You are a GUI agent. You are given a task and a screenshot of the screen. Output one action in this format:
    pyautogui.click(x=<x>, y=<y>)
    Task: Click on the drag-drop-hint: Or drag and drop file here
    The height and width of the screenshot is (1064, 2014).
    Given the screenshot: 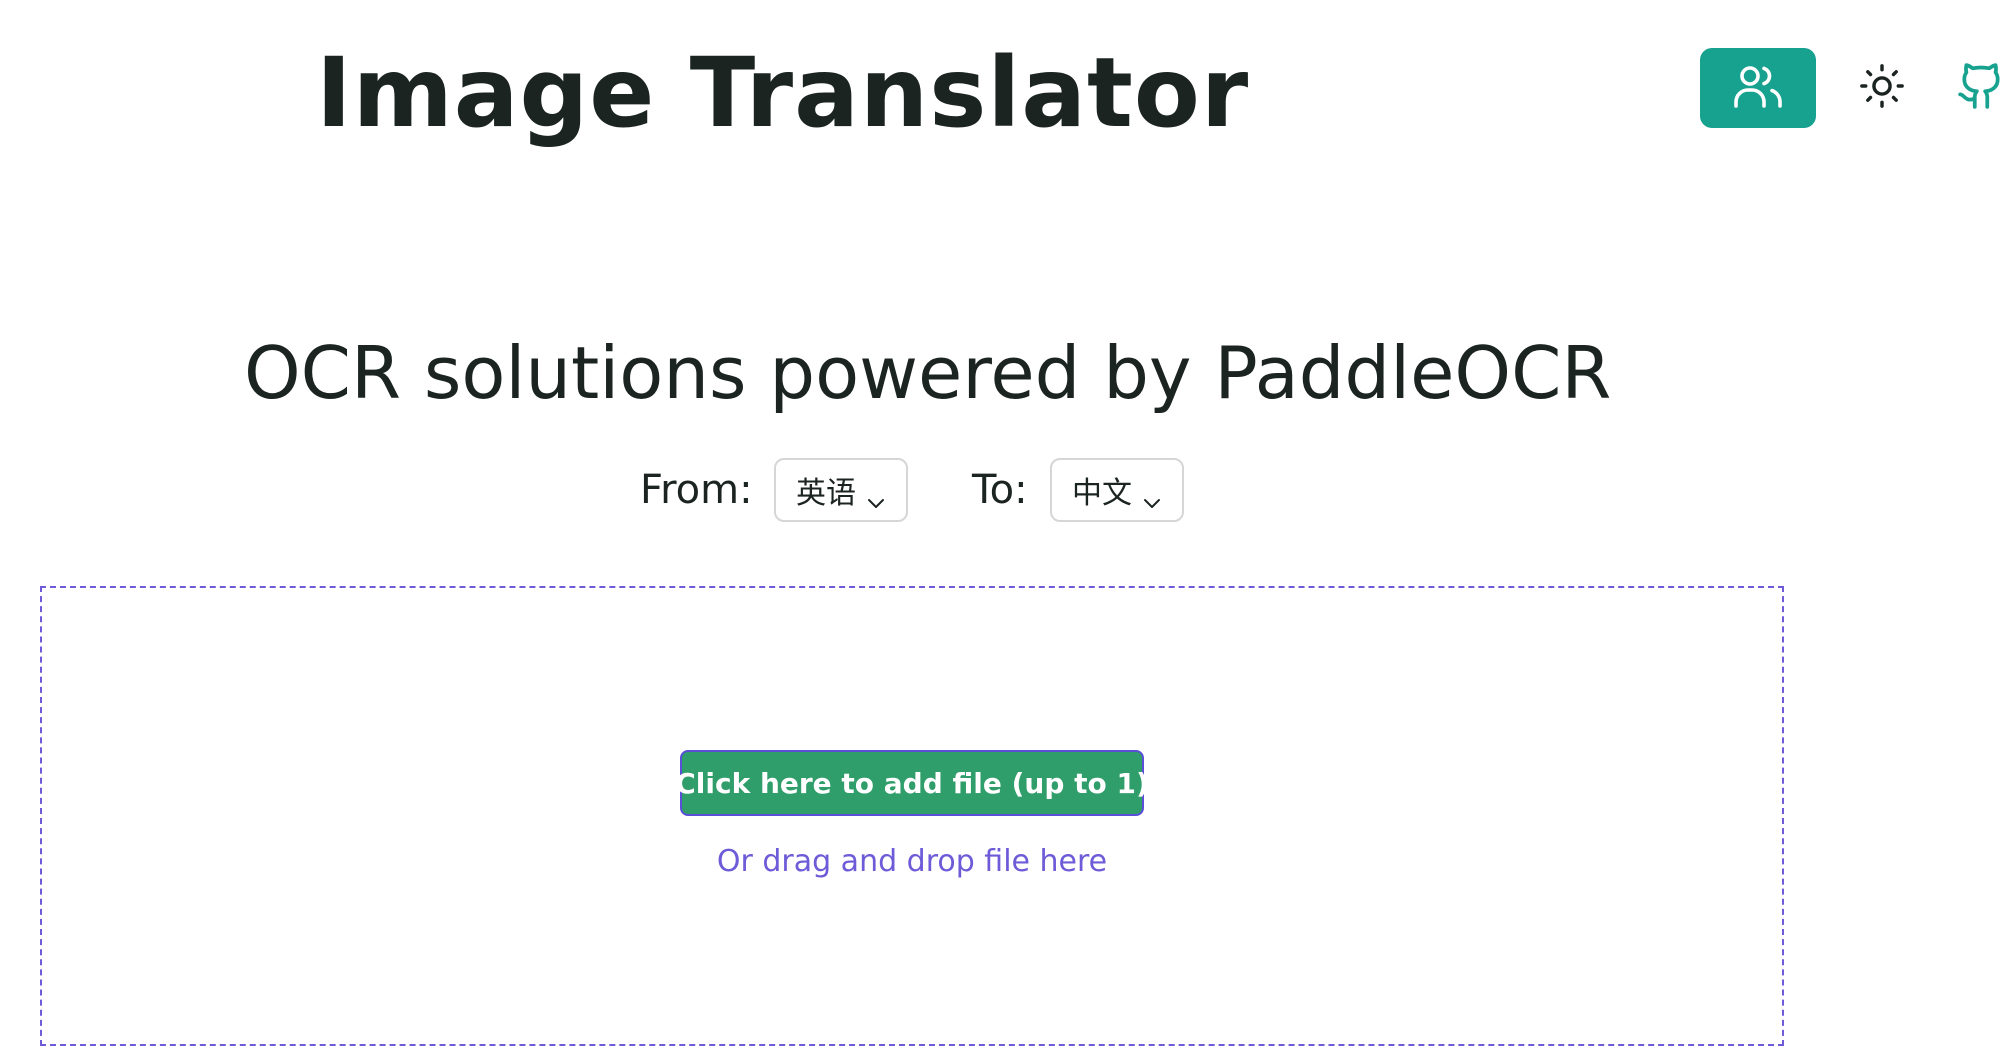 What is the action you would take?
    pyautogui.click(x=912, y=861)
    